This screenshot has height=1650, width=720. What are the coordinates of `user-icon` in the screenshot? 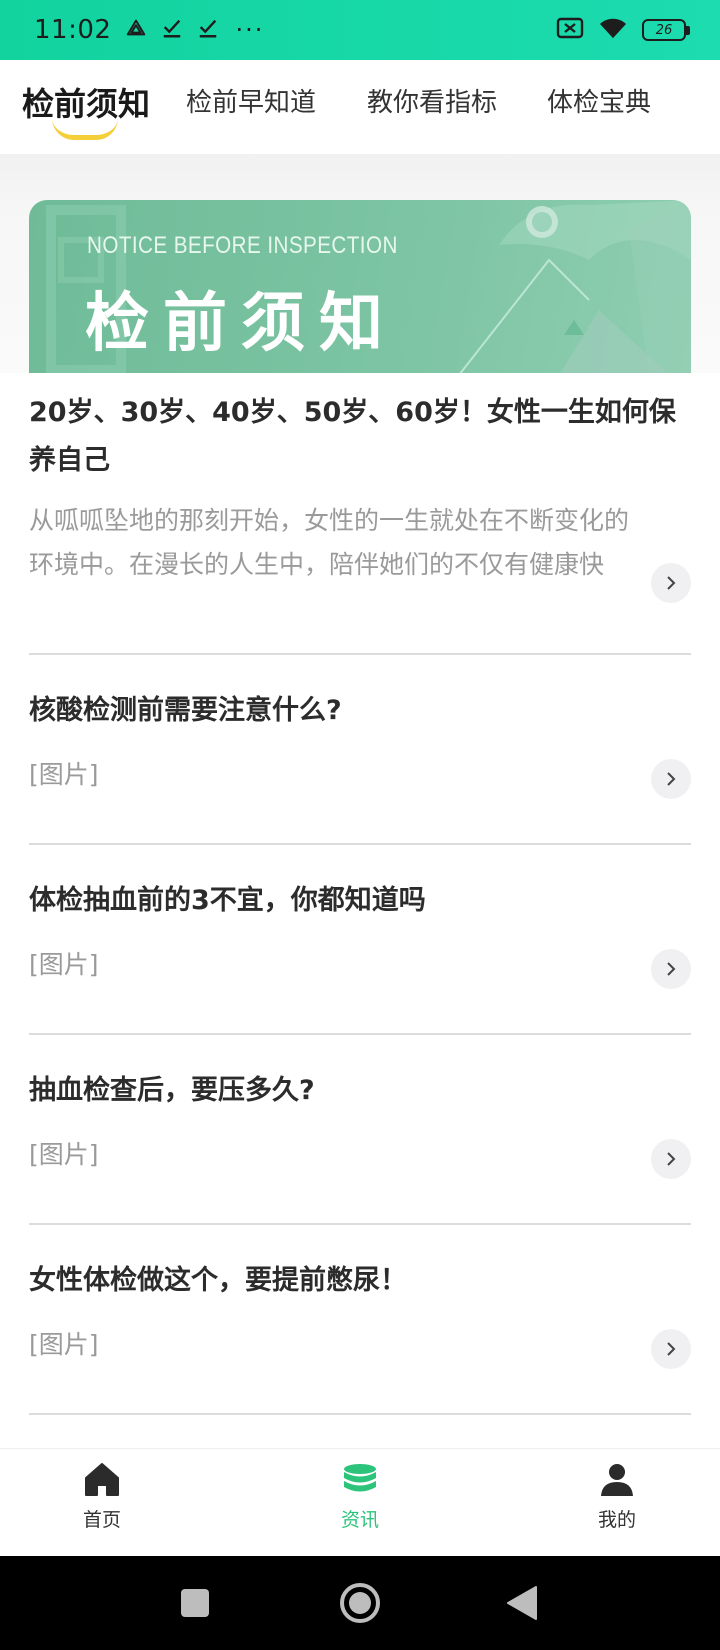 It's located at (617, 1482).